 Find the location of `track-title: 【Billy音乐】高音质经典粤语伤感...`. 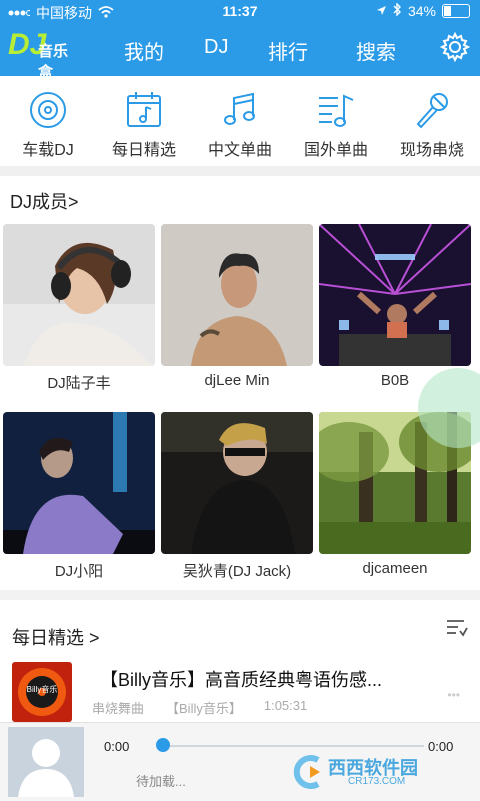

track-title: 【Billy音乐】高音质经典粤语伤感... is located at coordinates (241, 680).